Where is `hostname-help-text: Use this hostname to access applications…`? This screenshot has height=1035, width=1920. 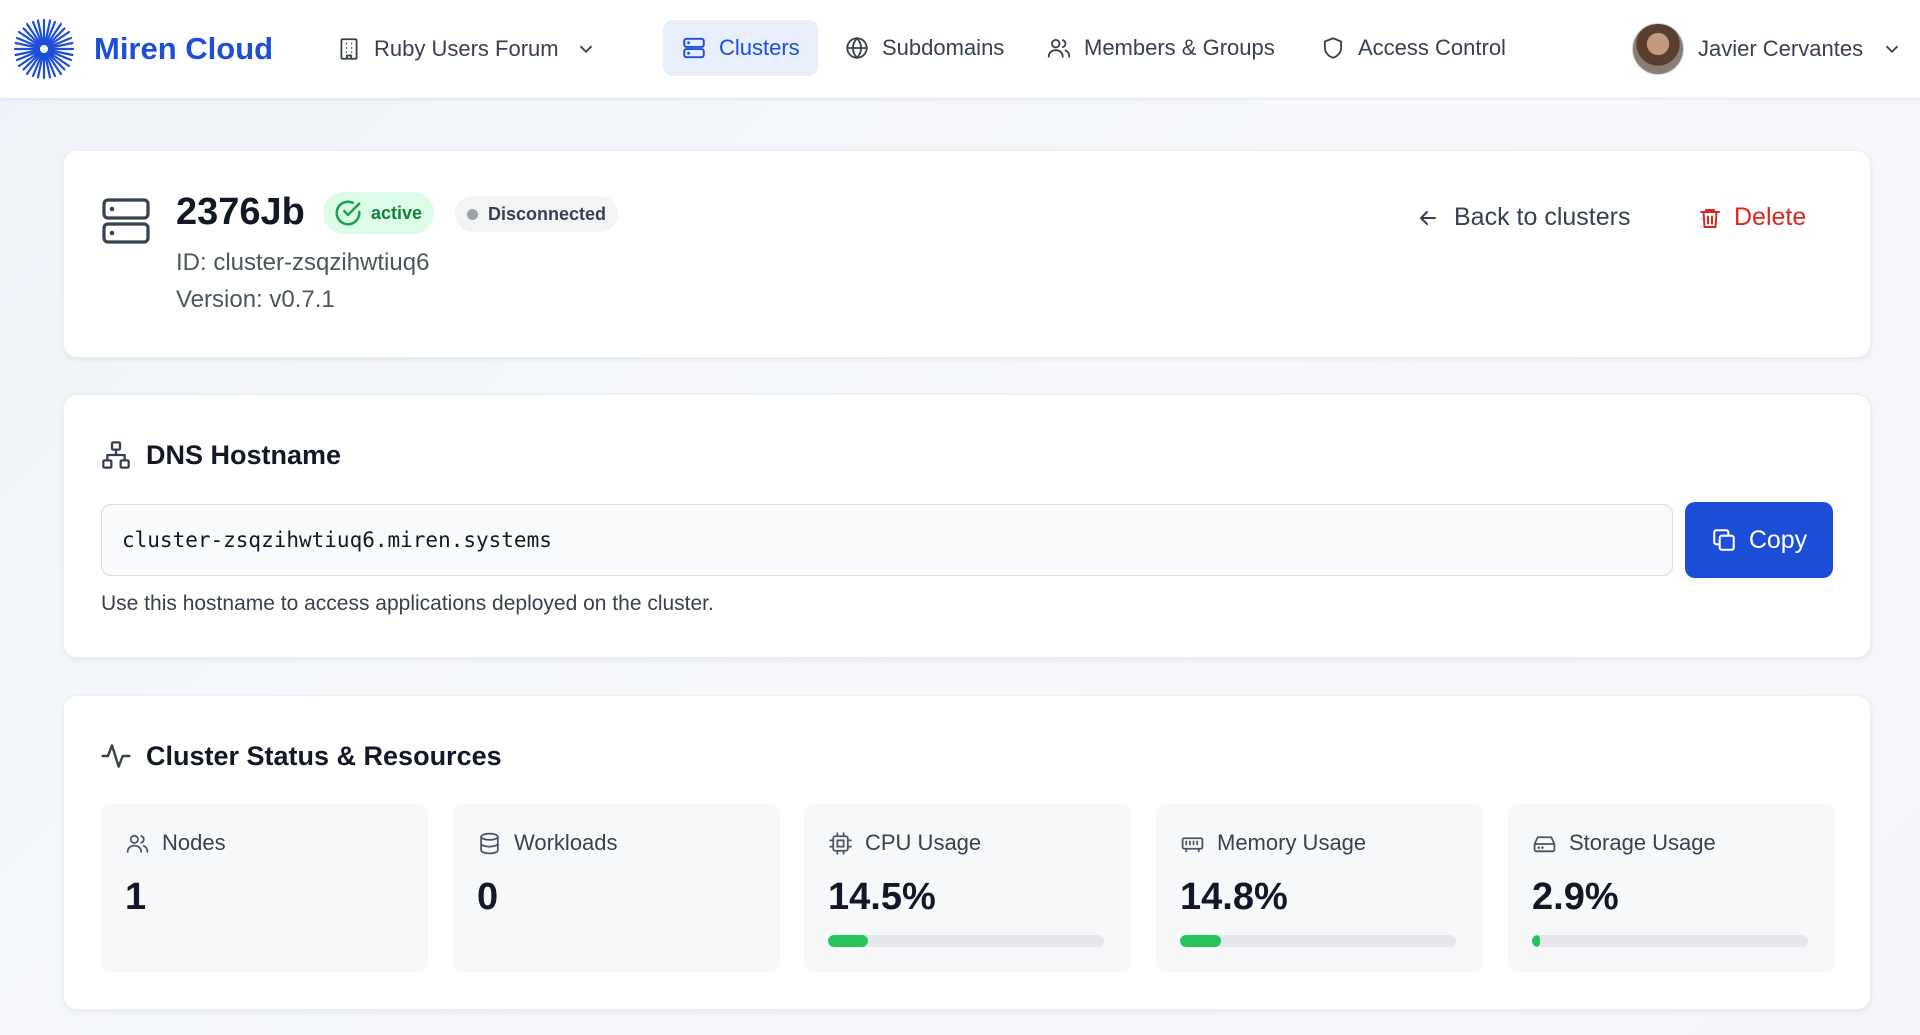 hostname-help-text: Use this hostname to access applications… is located at coordinates (407, 603).